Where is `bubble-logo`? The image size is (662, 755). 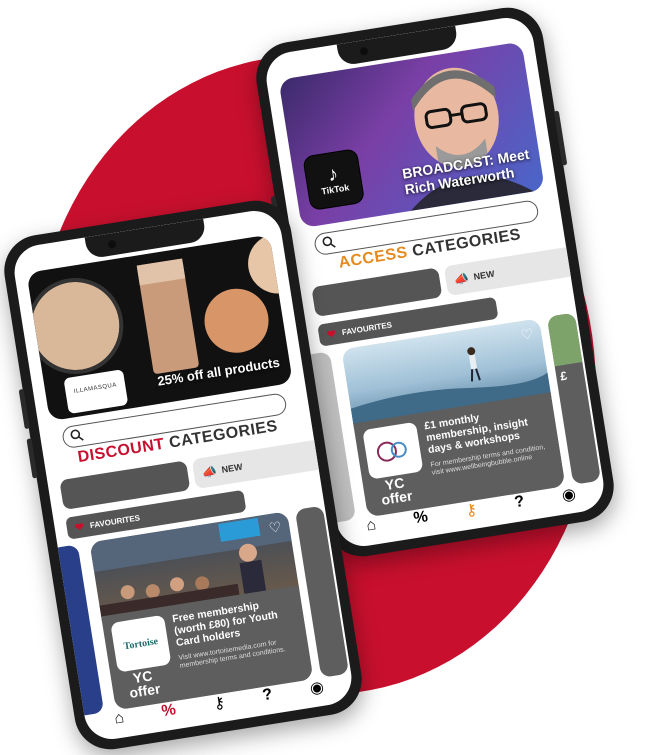
bubble-logo is located at coordinates (391, 451).